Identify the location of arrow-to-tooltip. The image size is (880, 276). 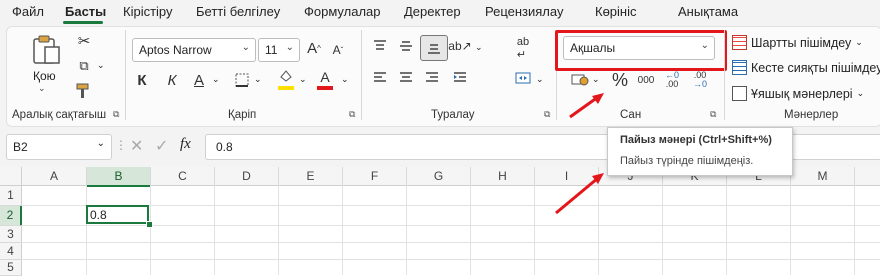
(577, 195).